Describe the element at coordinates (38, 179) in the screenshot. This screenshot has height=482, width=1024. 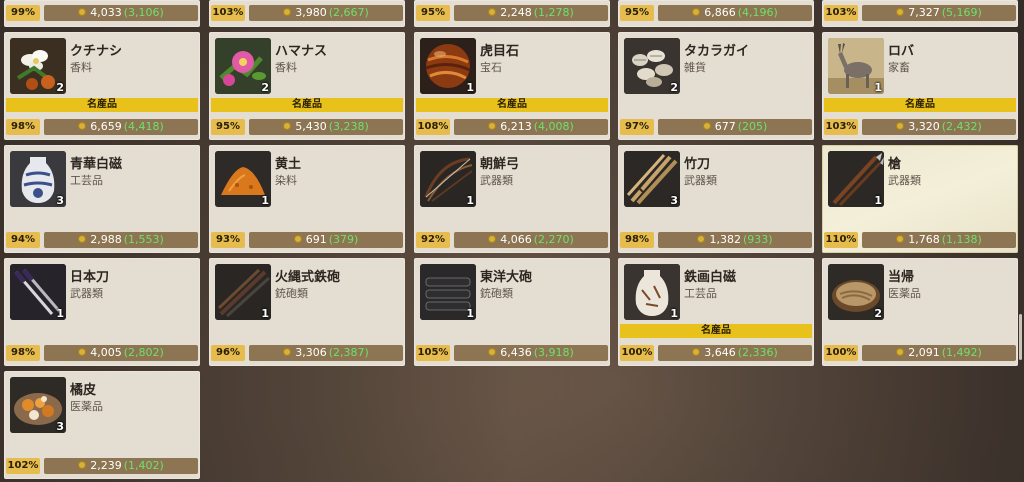
I see `porcelain-vase-icon: 3` at that location.